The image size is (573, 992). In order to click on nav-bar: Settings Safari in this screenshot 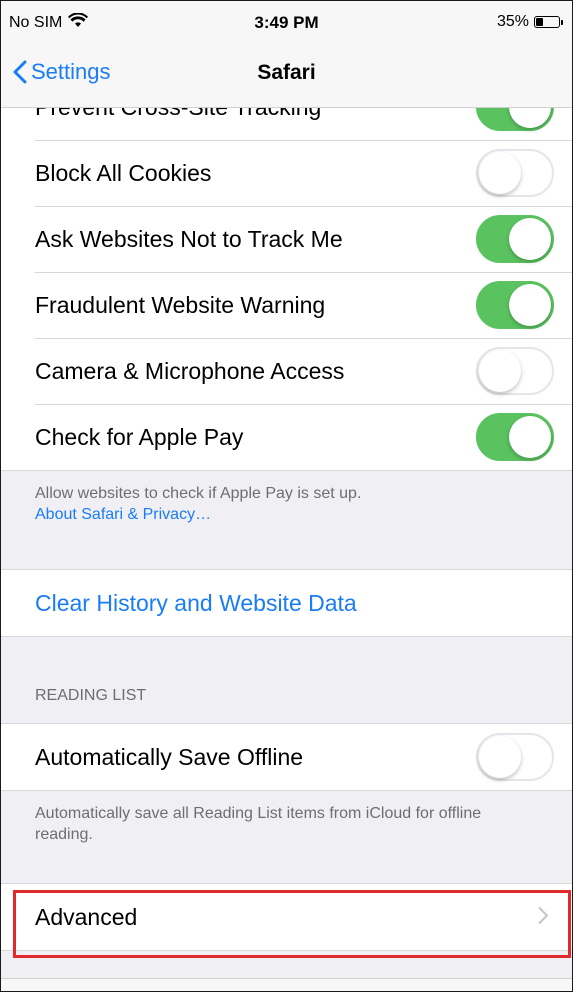, I will do `click(286, 76)`.